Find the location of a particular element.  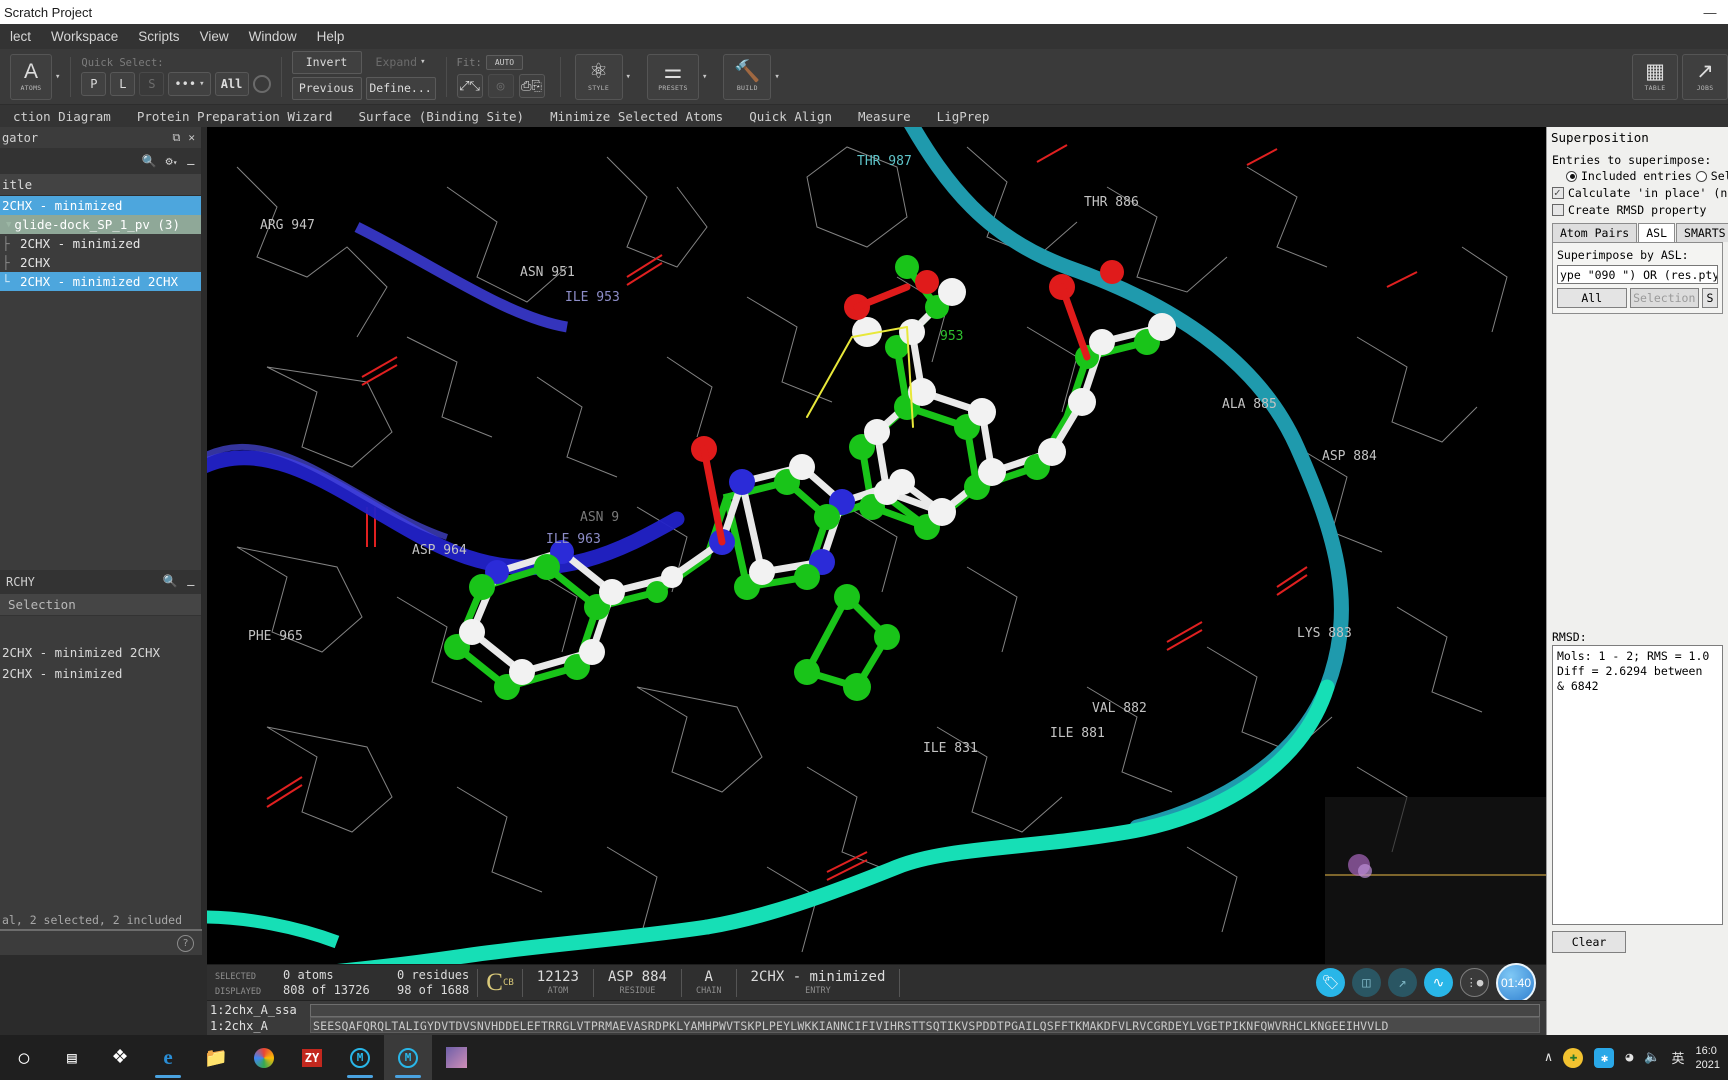

search-icon: 🔍 is located at coordinates (149, 161).